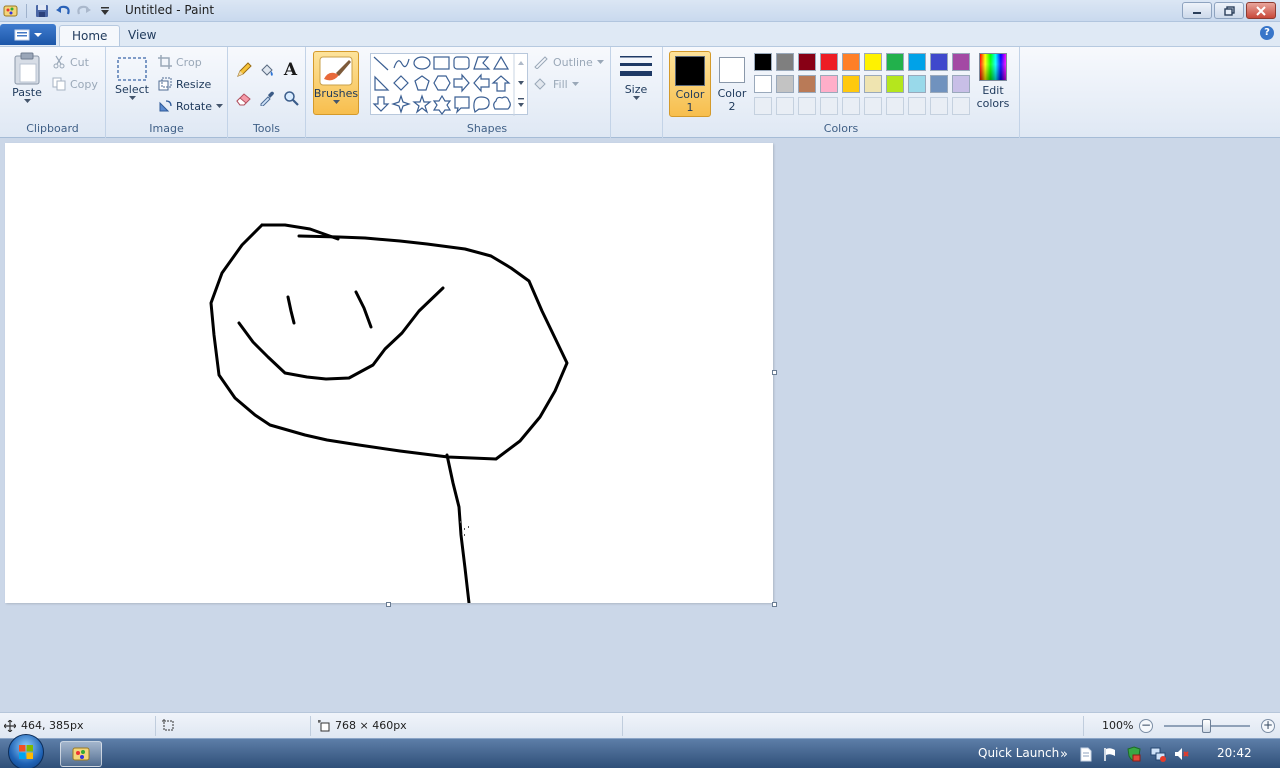 The image size is (1280, 768). What do you see at coordinates (556, 84) in the screenshot?
I see `fill-button: Fill` at bounding box center [556, 84].